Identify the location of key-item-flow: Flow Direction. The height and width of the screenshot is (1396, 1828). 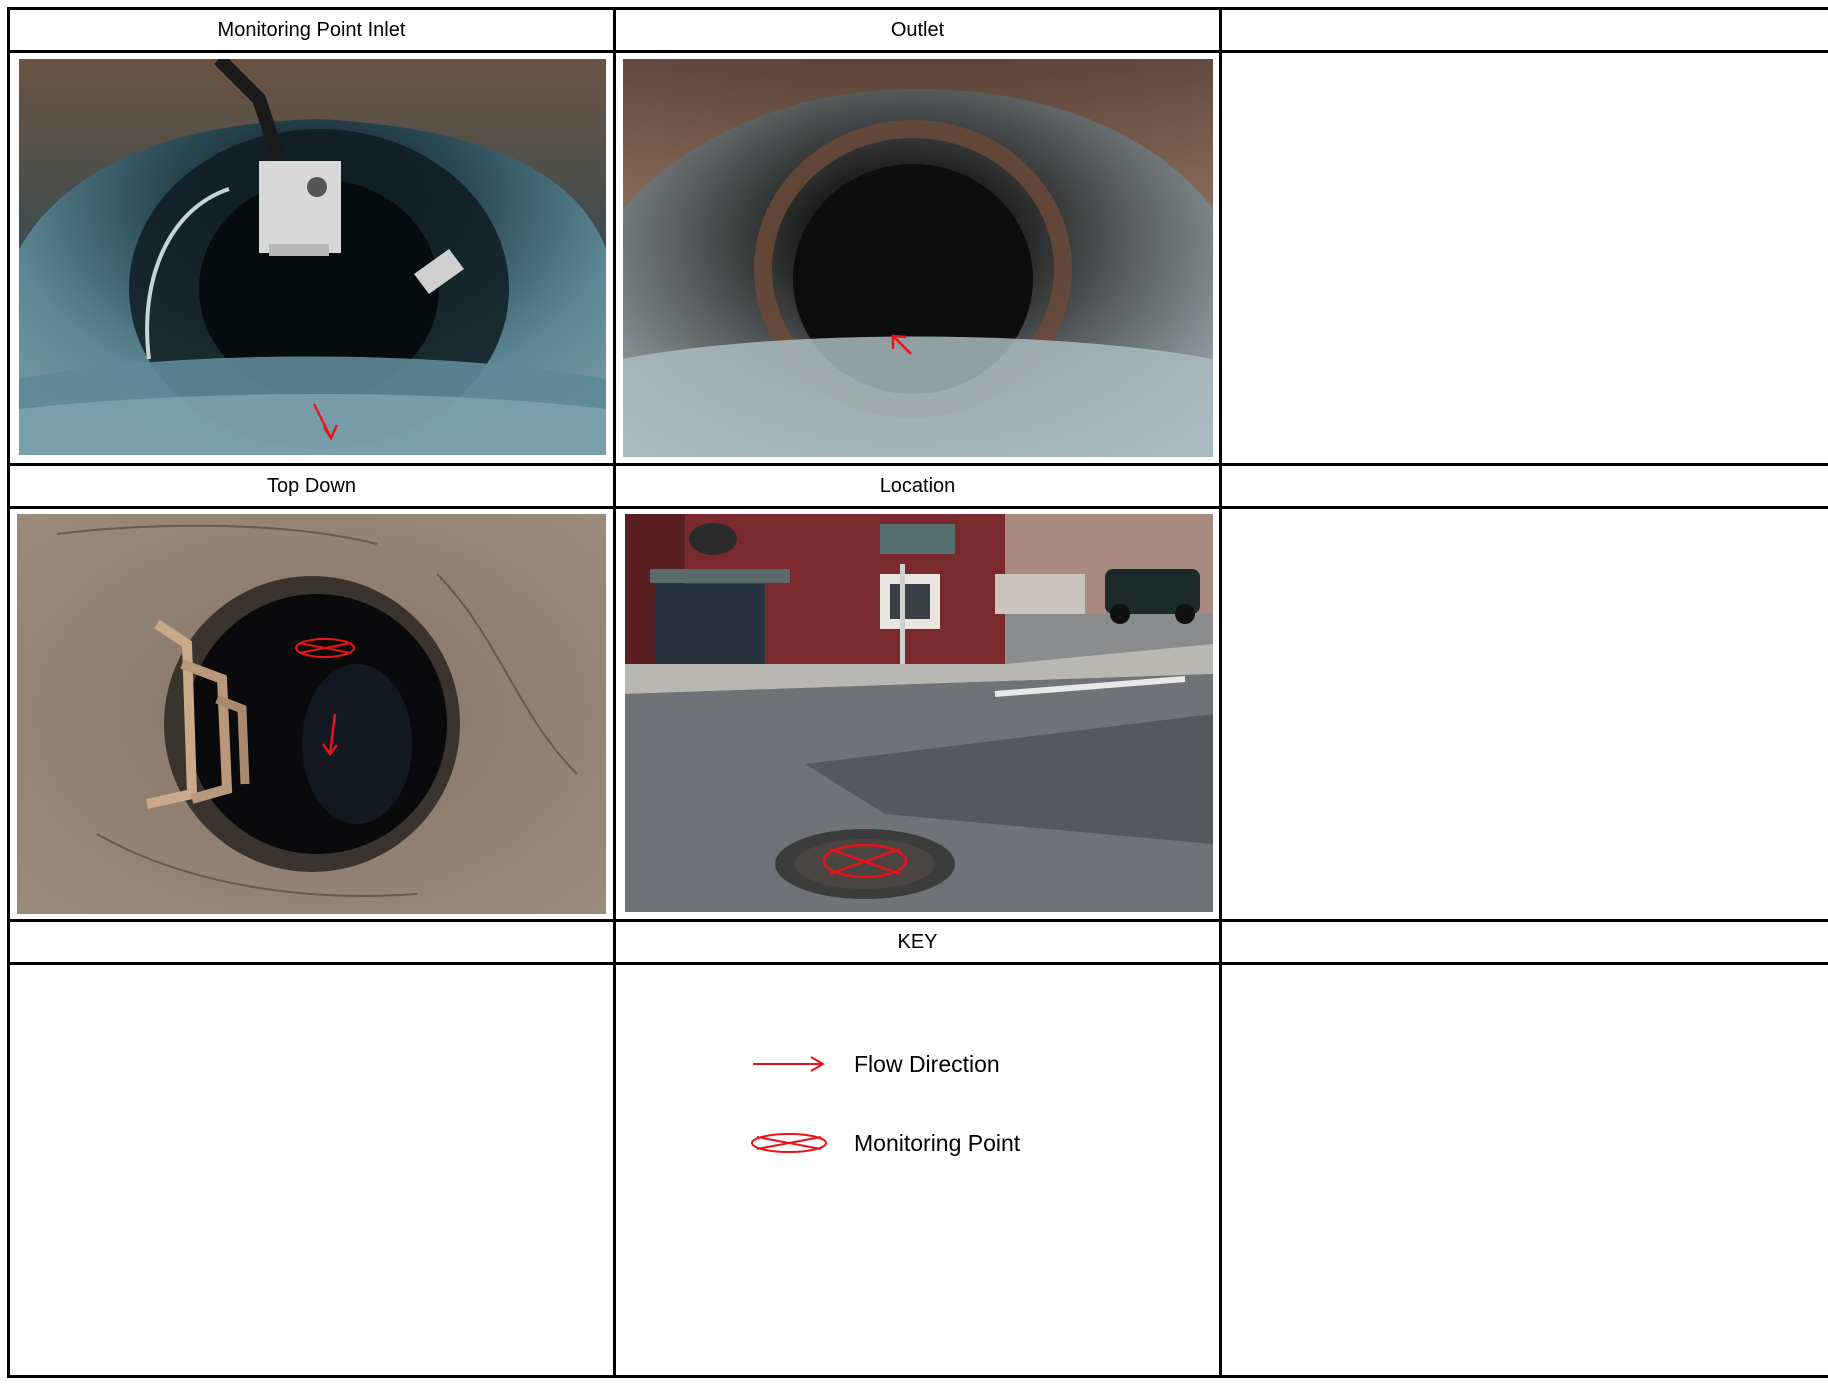
(874, 1064).